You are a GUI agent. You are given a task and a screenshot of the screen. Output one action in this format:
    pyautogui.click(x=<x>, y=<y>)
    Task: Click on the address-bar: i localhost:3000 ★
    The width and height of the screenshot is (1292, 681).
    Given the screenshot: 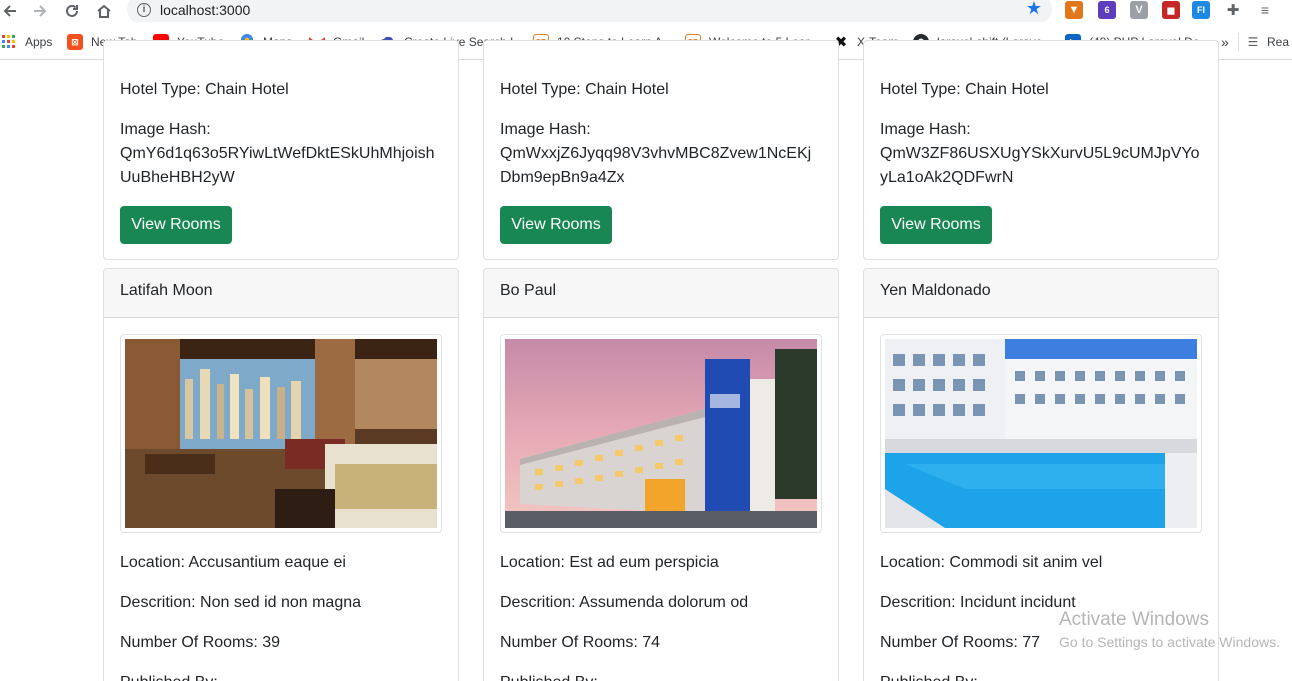 What is the action you would take?
    pyautogui.click(x=589, y=12)
    